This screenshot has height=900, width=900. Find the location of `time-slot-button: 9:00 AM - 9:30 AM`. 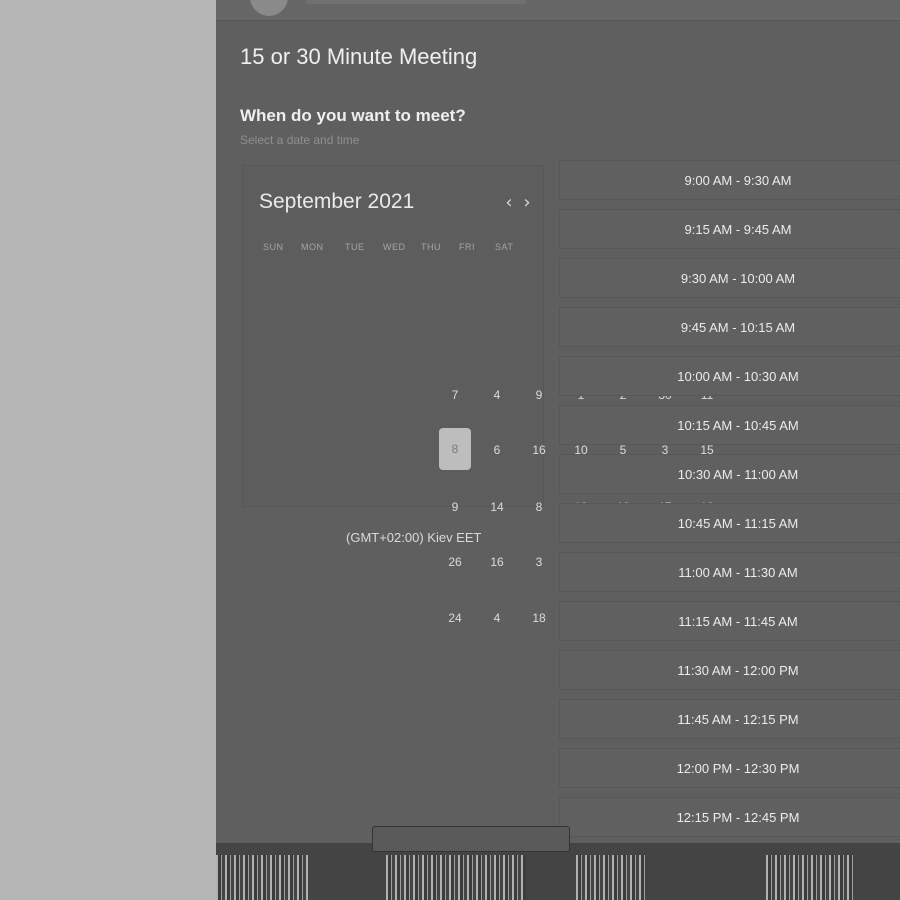

time-slot-button: 9:00 AM - 9:30 AM is located at coordinates (729, 180).